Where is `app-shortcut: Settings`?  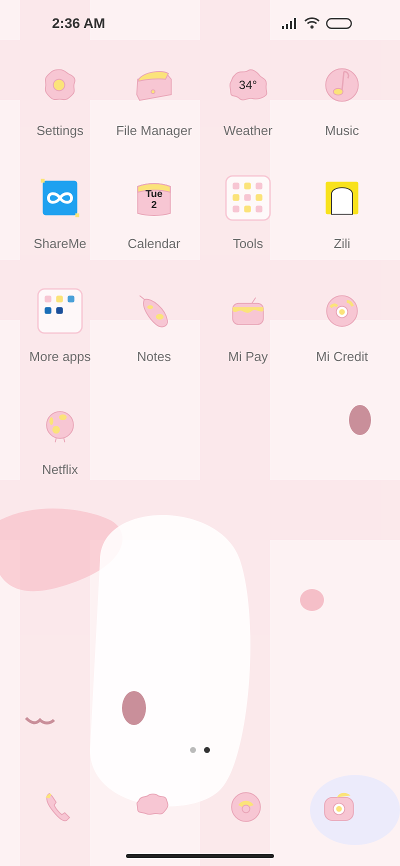
app-shortcut: Settings is located at coordinates (60, 114).